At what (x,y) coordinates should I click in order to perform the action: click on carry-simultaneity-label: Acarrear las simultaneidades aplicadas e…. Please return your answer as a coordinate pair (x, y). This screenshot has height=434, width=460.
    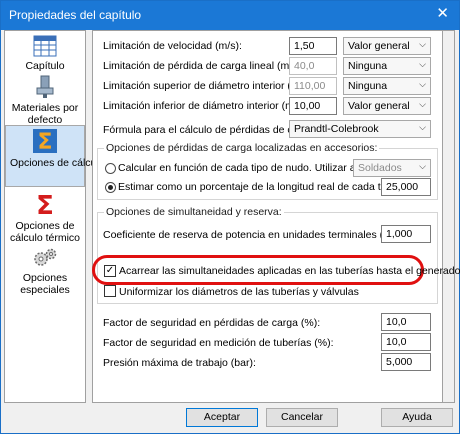
    Looking at the image, I should click on (289, 271).